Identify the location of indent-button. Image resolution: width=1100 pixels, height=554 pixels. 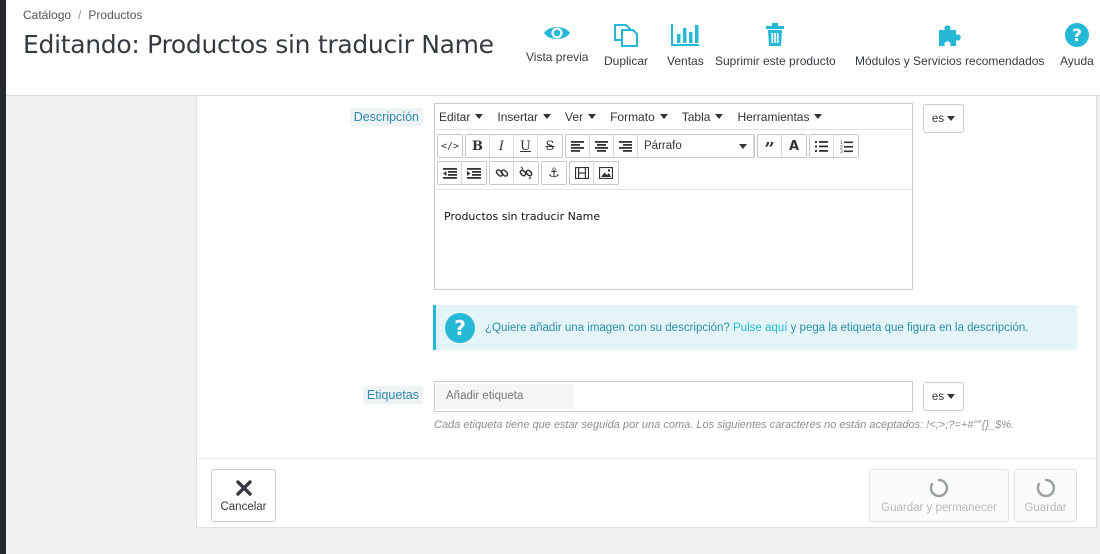
(474, 173).